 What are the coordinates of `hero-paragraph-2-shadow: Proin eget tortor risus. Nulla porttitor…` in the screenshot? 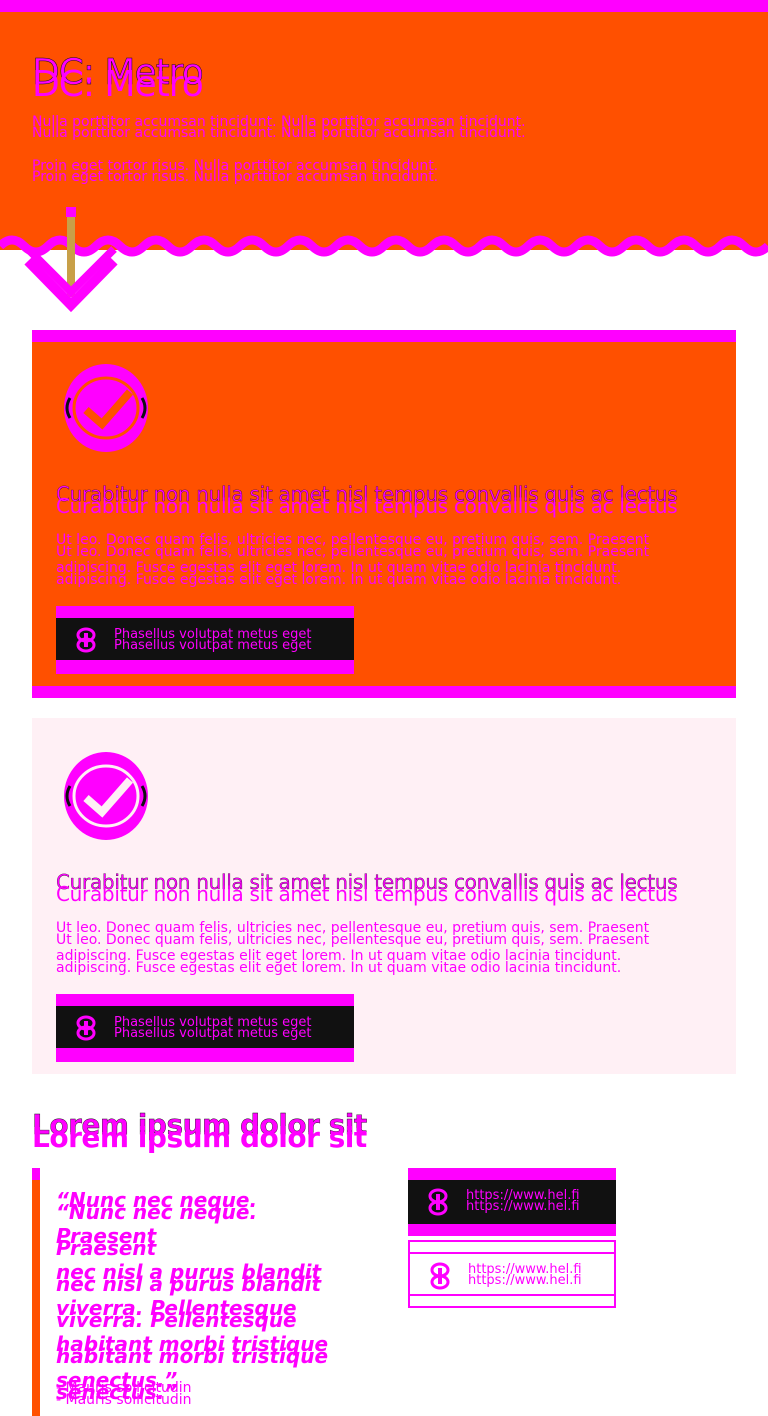 It's located at (235, 177).